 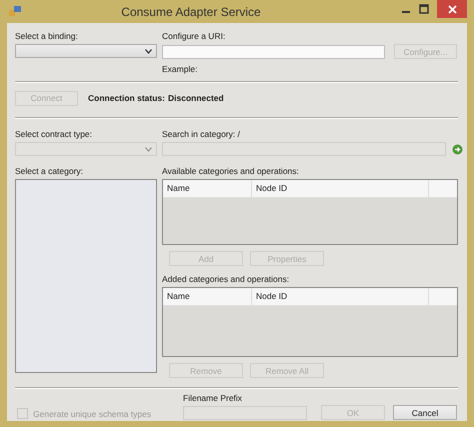 What do you see at coordinates (310, 322) in the screenshot?
I see `added-table: Name Node ID` at bounding box center [310, 322].